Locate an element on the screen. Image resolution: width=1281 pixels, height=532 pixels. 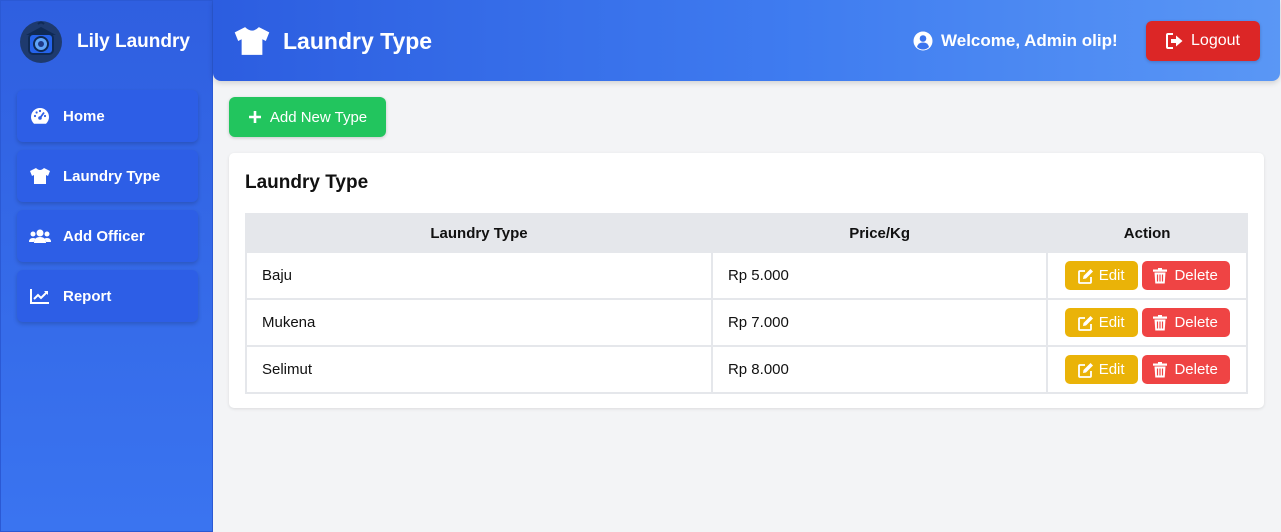
cell-price: Rp 7.000 is located at coordinates (879, 322).